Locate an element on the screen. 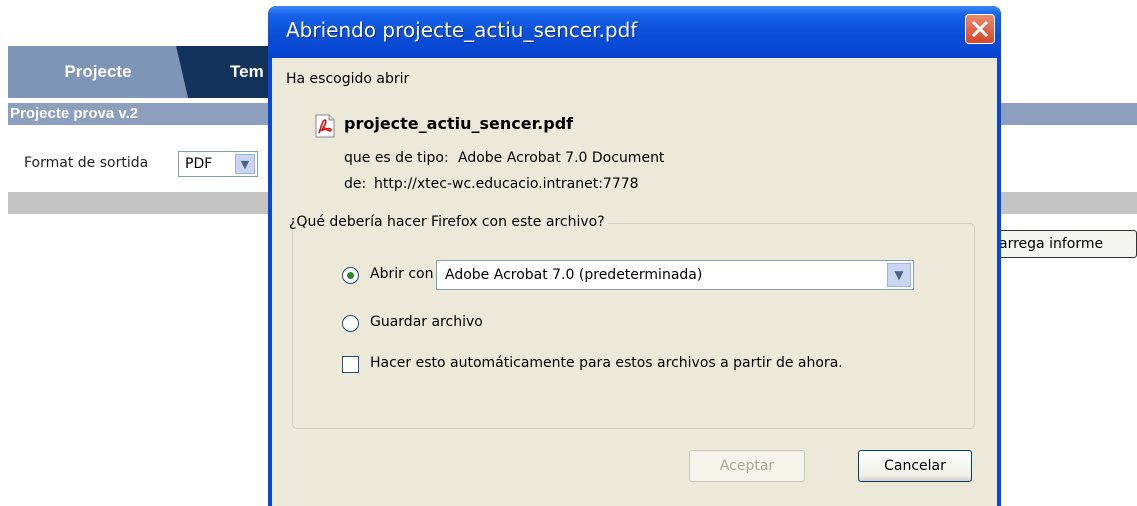 This screenshot has width=1137, height=506. file-source-label: de: is located at coordinates (355, 184).